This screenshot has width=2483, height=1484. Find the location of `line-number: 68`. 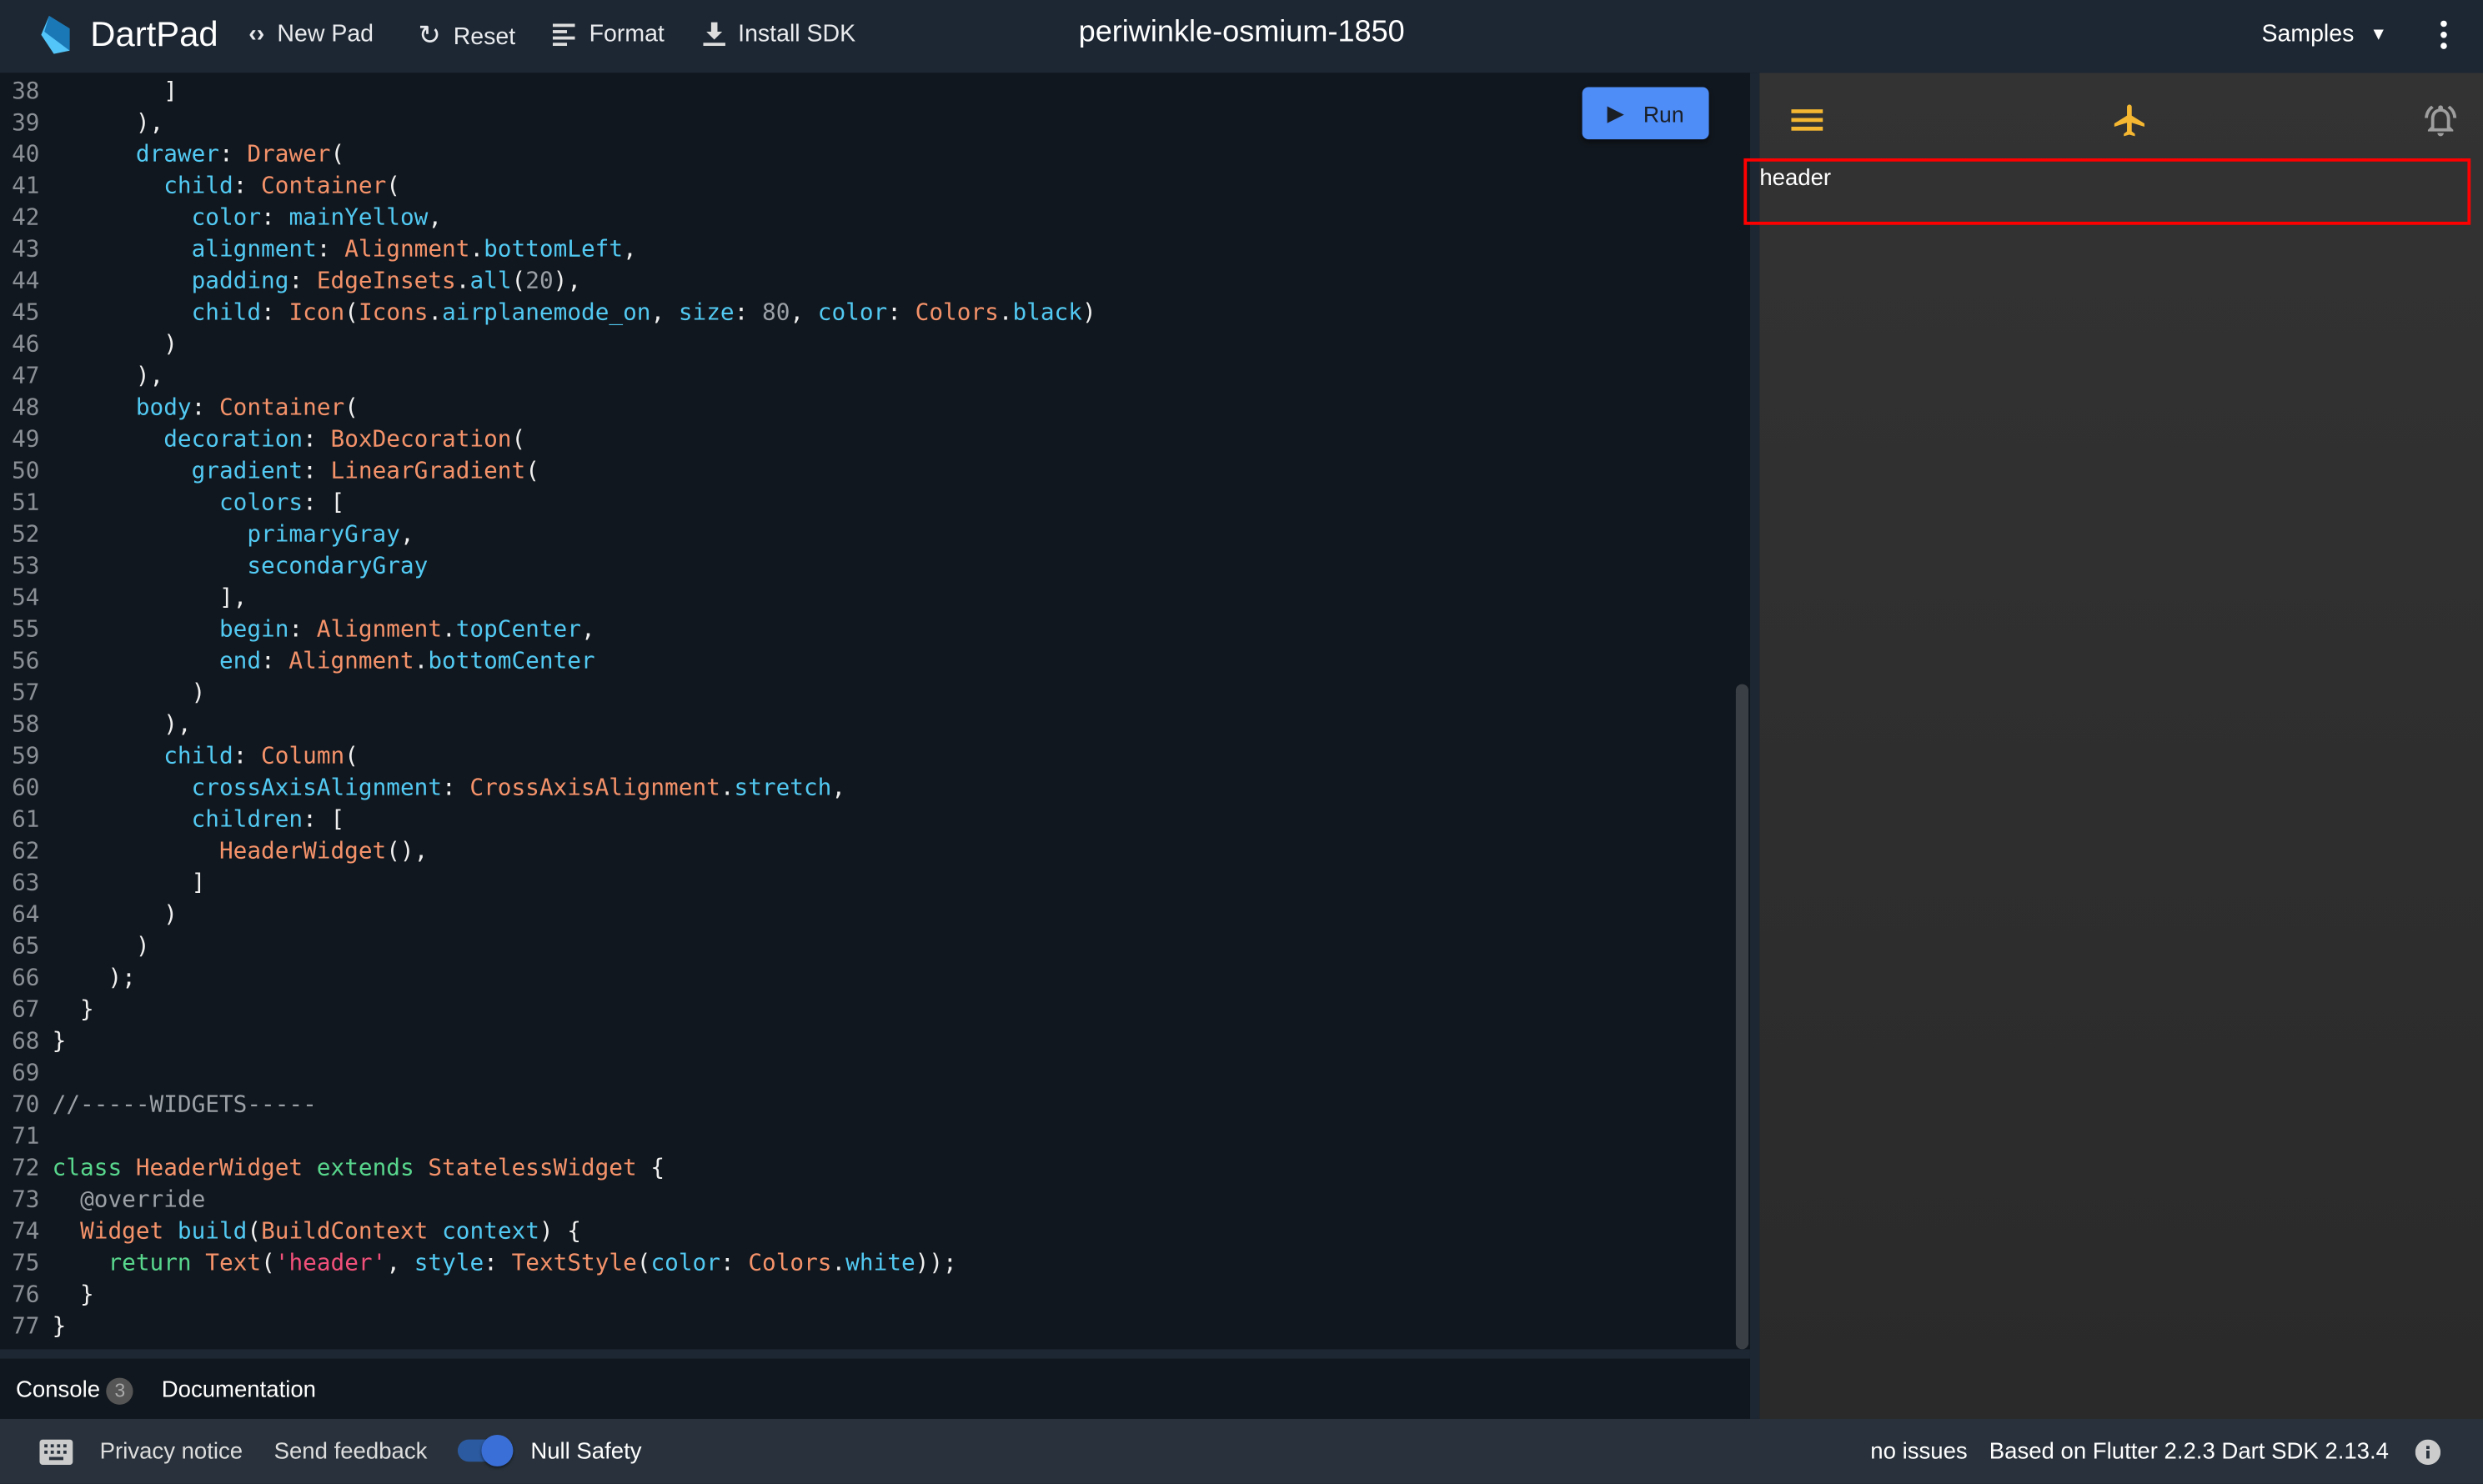

line-number: 68 is located at coordinates (26, 1041).